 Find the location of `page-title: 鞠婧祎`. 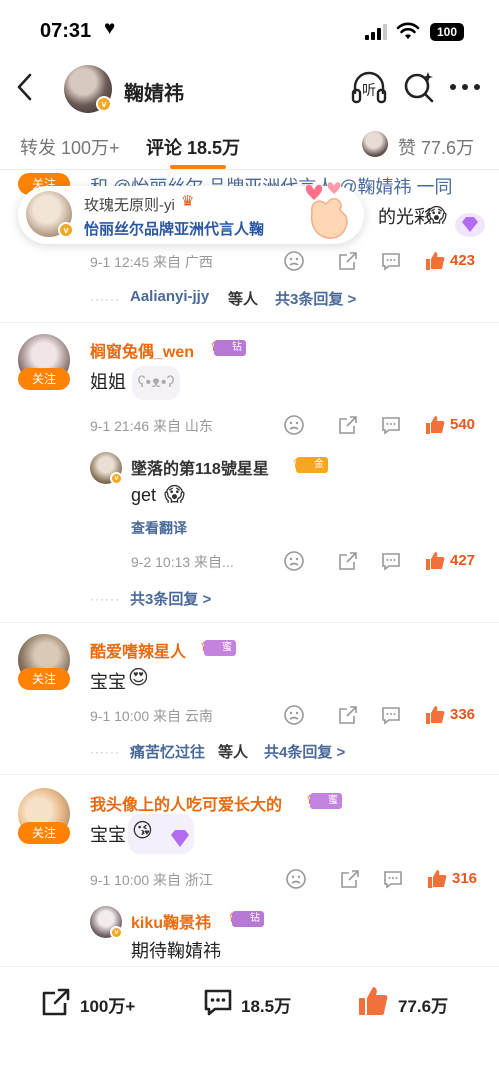

page-title: 鞠婧祎 is located at coordinates (154, 91).